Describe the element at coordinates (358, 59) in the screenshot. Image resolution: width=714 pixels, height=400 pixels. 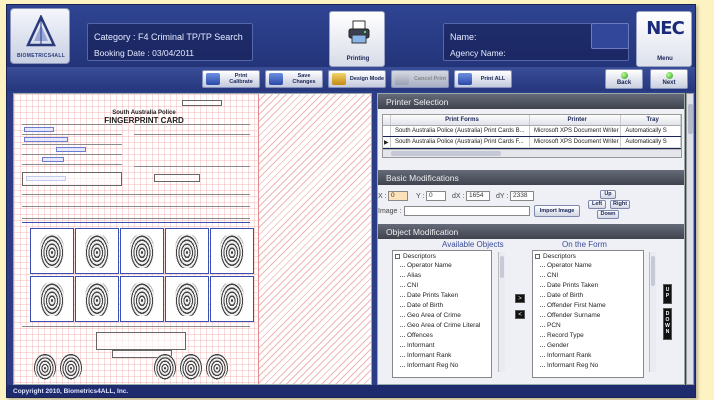
I see `printing-label: Printing` at that location.